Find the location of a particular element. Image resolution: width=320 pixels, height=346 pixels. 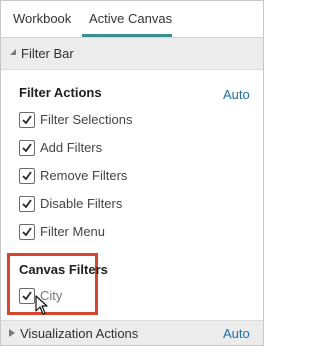

add-filters-checkbox is located at coordinates (27, 148).